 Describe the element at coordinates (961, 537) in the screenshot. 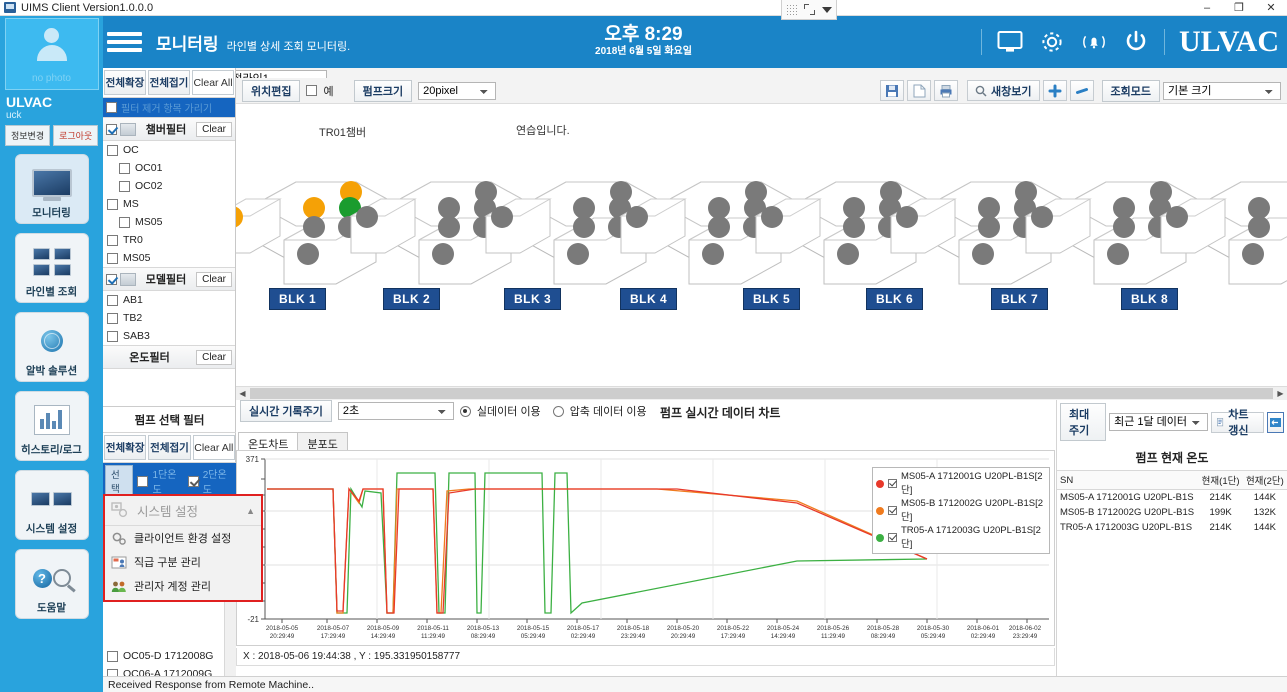

I see `legend-row: TR05-A 1712003G U20PL-B1S[2단]` at that location.